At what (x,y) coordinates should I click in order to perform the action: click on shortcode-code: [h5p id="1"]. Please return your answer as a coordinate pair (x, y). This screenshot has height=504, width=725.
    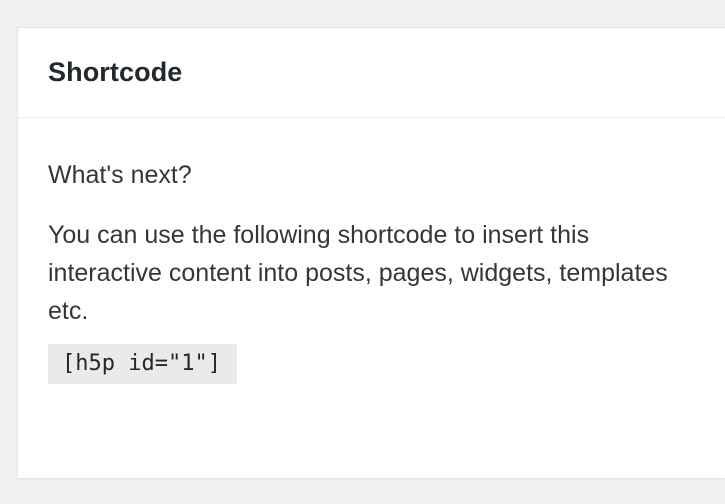
    Looking at the image, I should click on (142, 364).